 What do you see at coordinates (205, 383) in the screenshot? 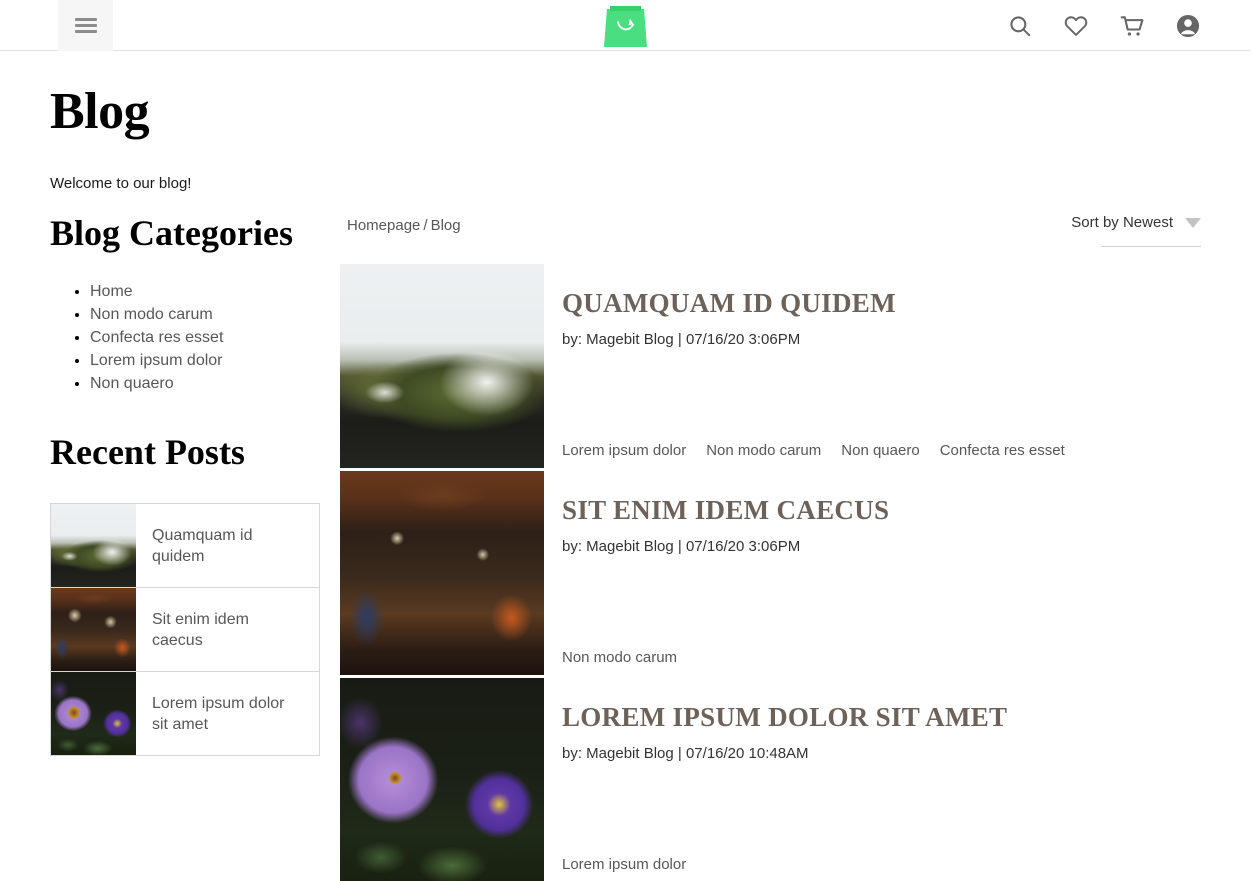
I see `list-item: Non quaero` at bounding box center [205, 383].